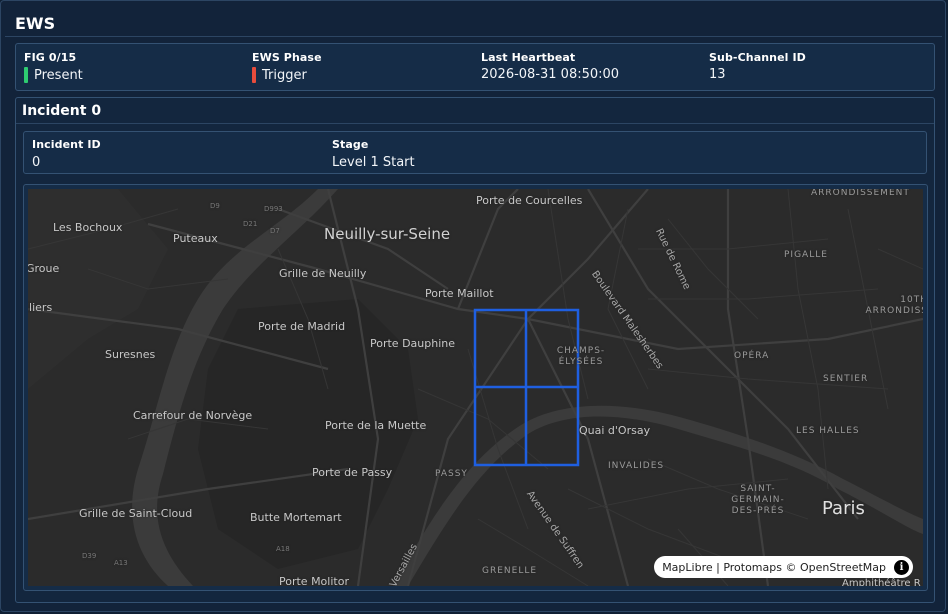 The height and width of the screenshot is (614, 948). What do you see at coordinates (273, 209) in the screenshot?
I see `label-road-d993: D993` at bounding box center [273, 209].